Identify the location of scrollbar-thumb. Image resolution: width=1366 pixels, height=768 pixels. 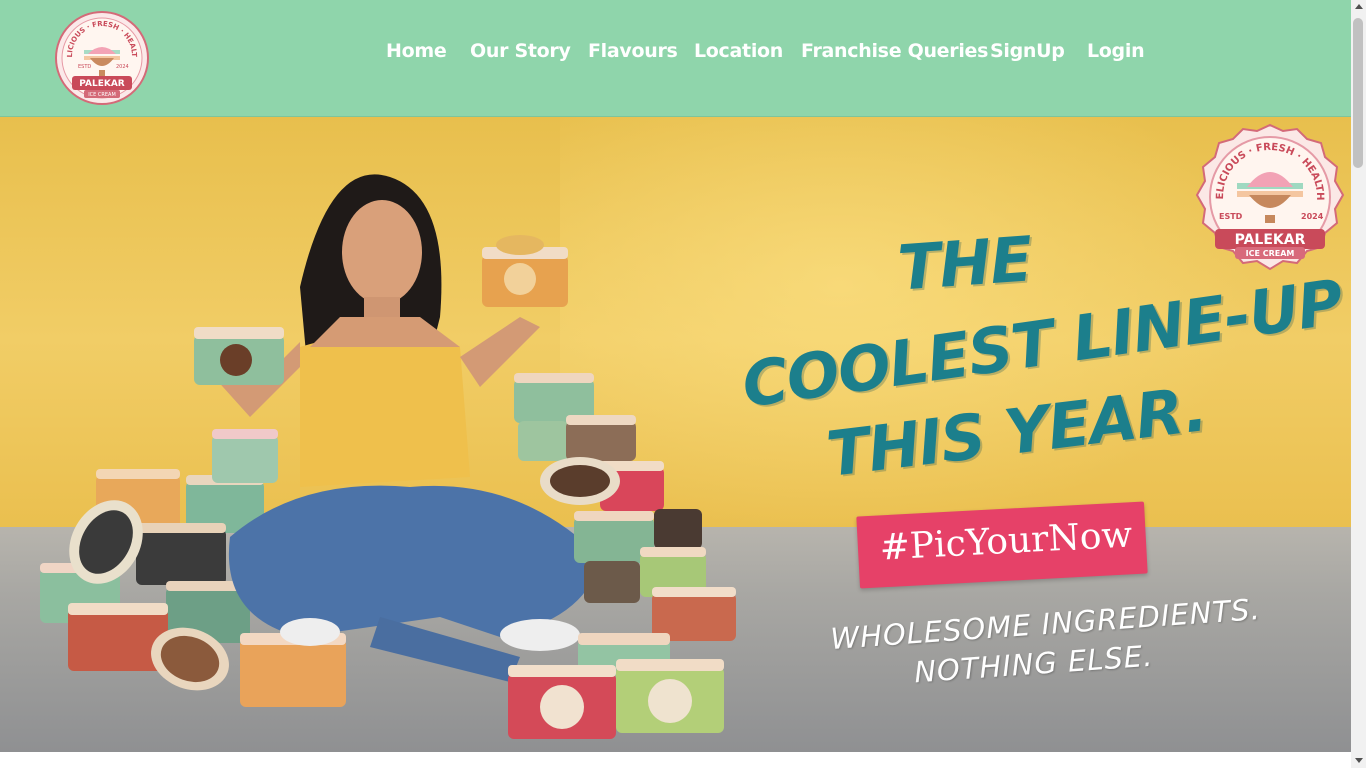
(1358, 93).